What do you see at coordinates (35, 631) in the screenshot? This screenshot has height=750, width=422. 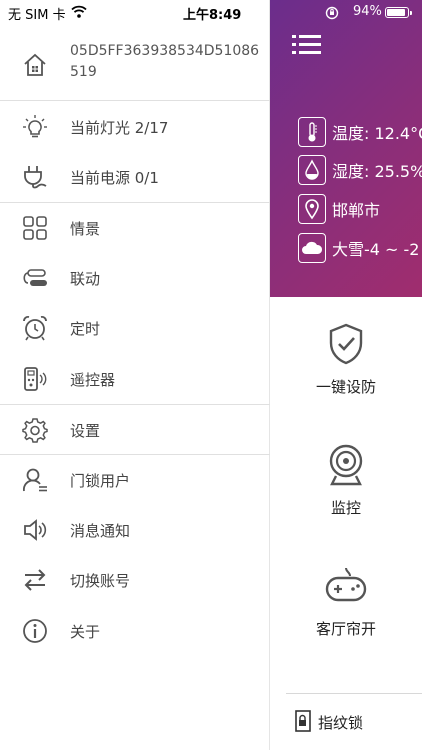 I see `info-icon` at bounding box center [35, 631].